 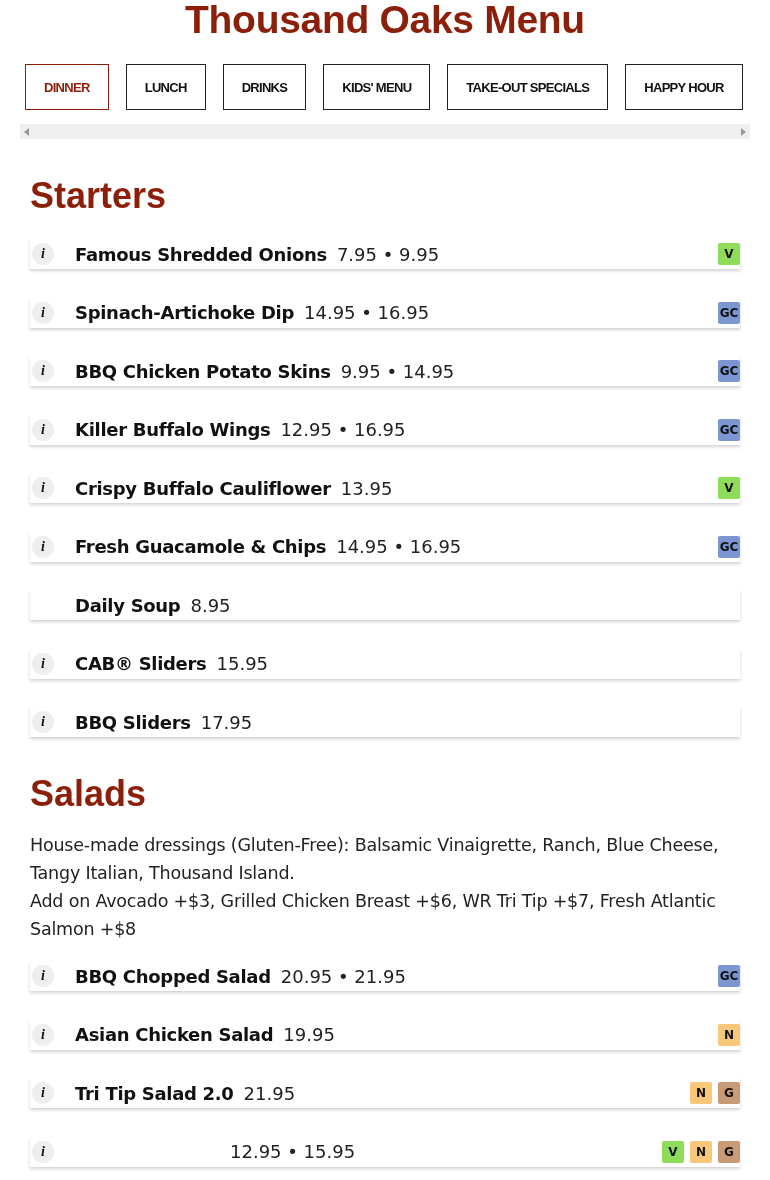 What do you see at coordinates (203, 371) in the screenshot?
I see `item-name: BBQ Chicken Potato Skins` at bounding box center [203, 371].